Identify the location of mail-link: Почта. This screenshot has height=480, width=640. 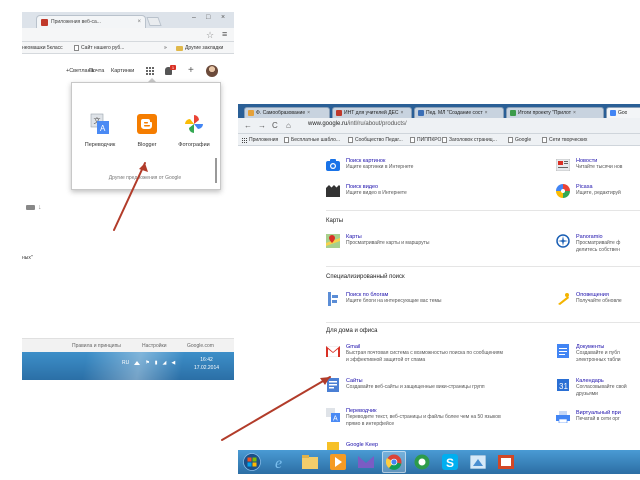
(96, 71).